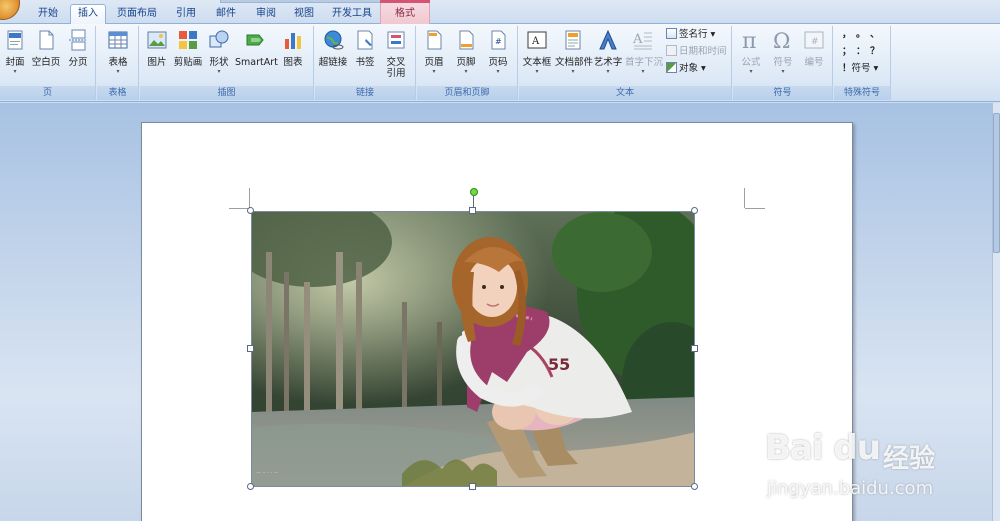 Image resolution: width=1000 pixels, height=521 pixels. What do you see at coordinates (250, 210) in the screenshot?
I see `resize-handle-top-left` at bounding box center [250, 210].